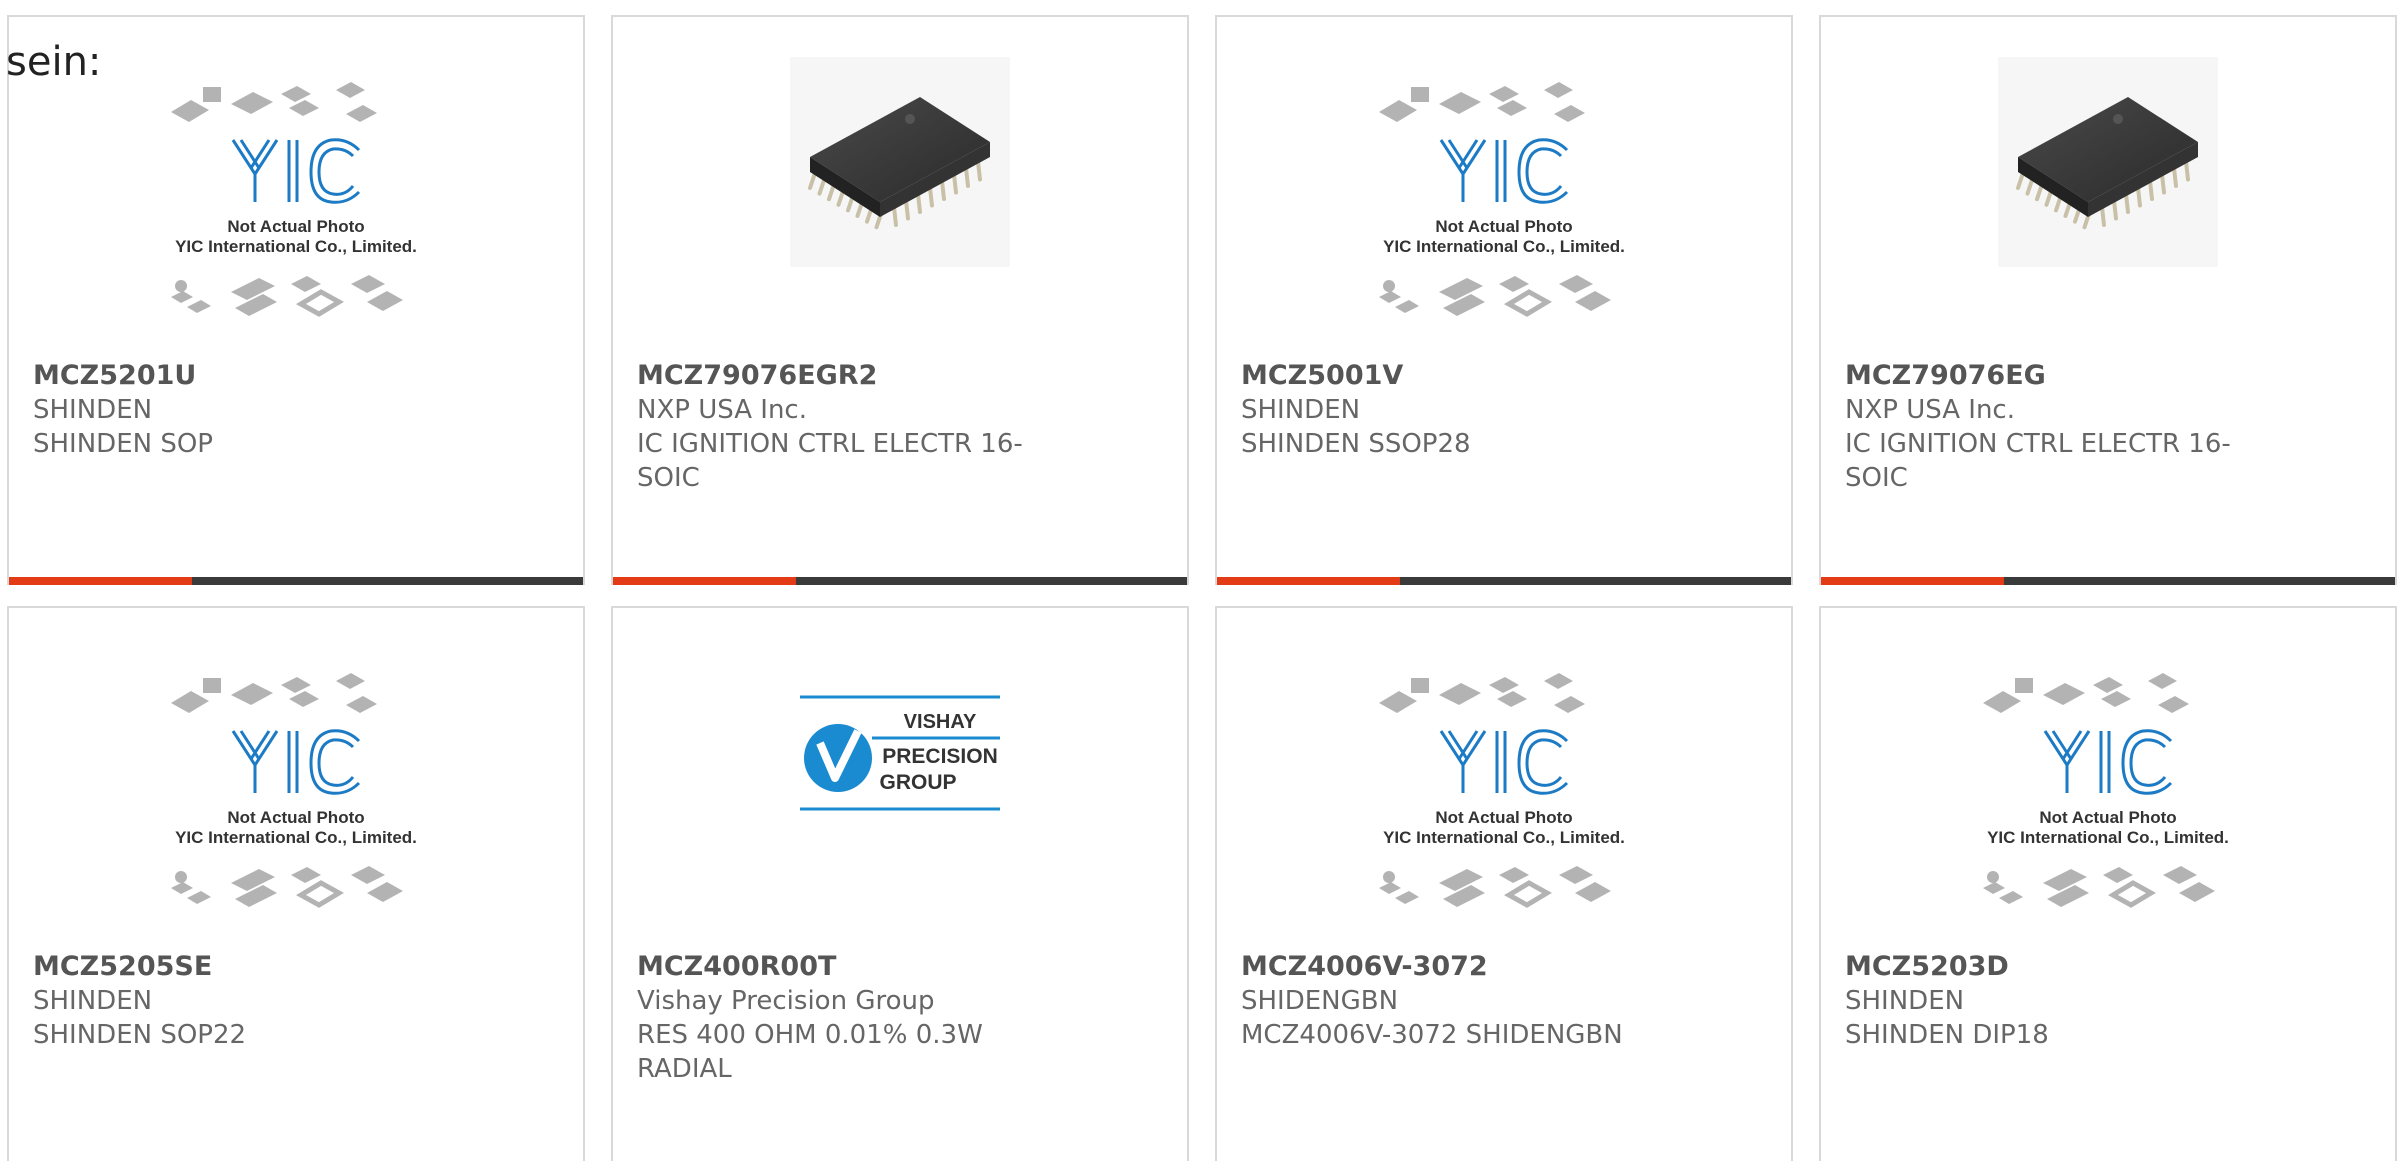 The width and height of the screenshot is (2400, 1161). Describe the element at coordinates (2055, 376) in the screenshot. I see `part-number-link: MCZ79076EG` at that location.